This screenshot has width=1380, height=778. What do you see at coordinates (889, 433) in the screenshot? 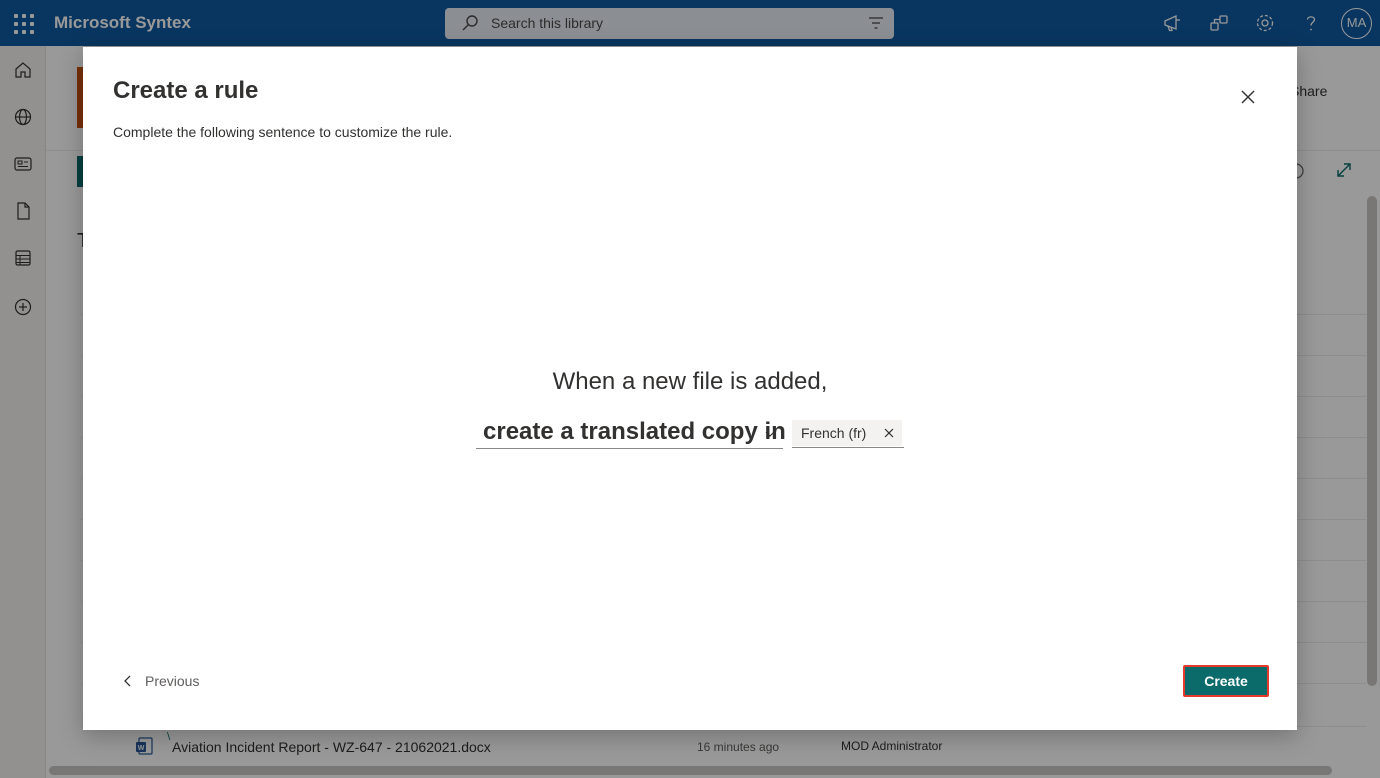
I see `remove-chip-icon` at bounding box center [889, 433].